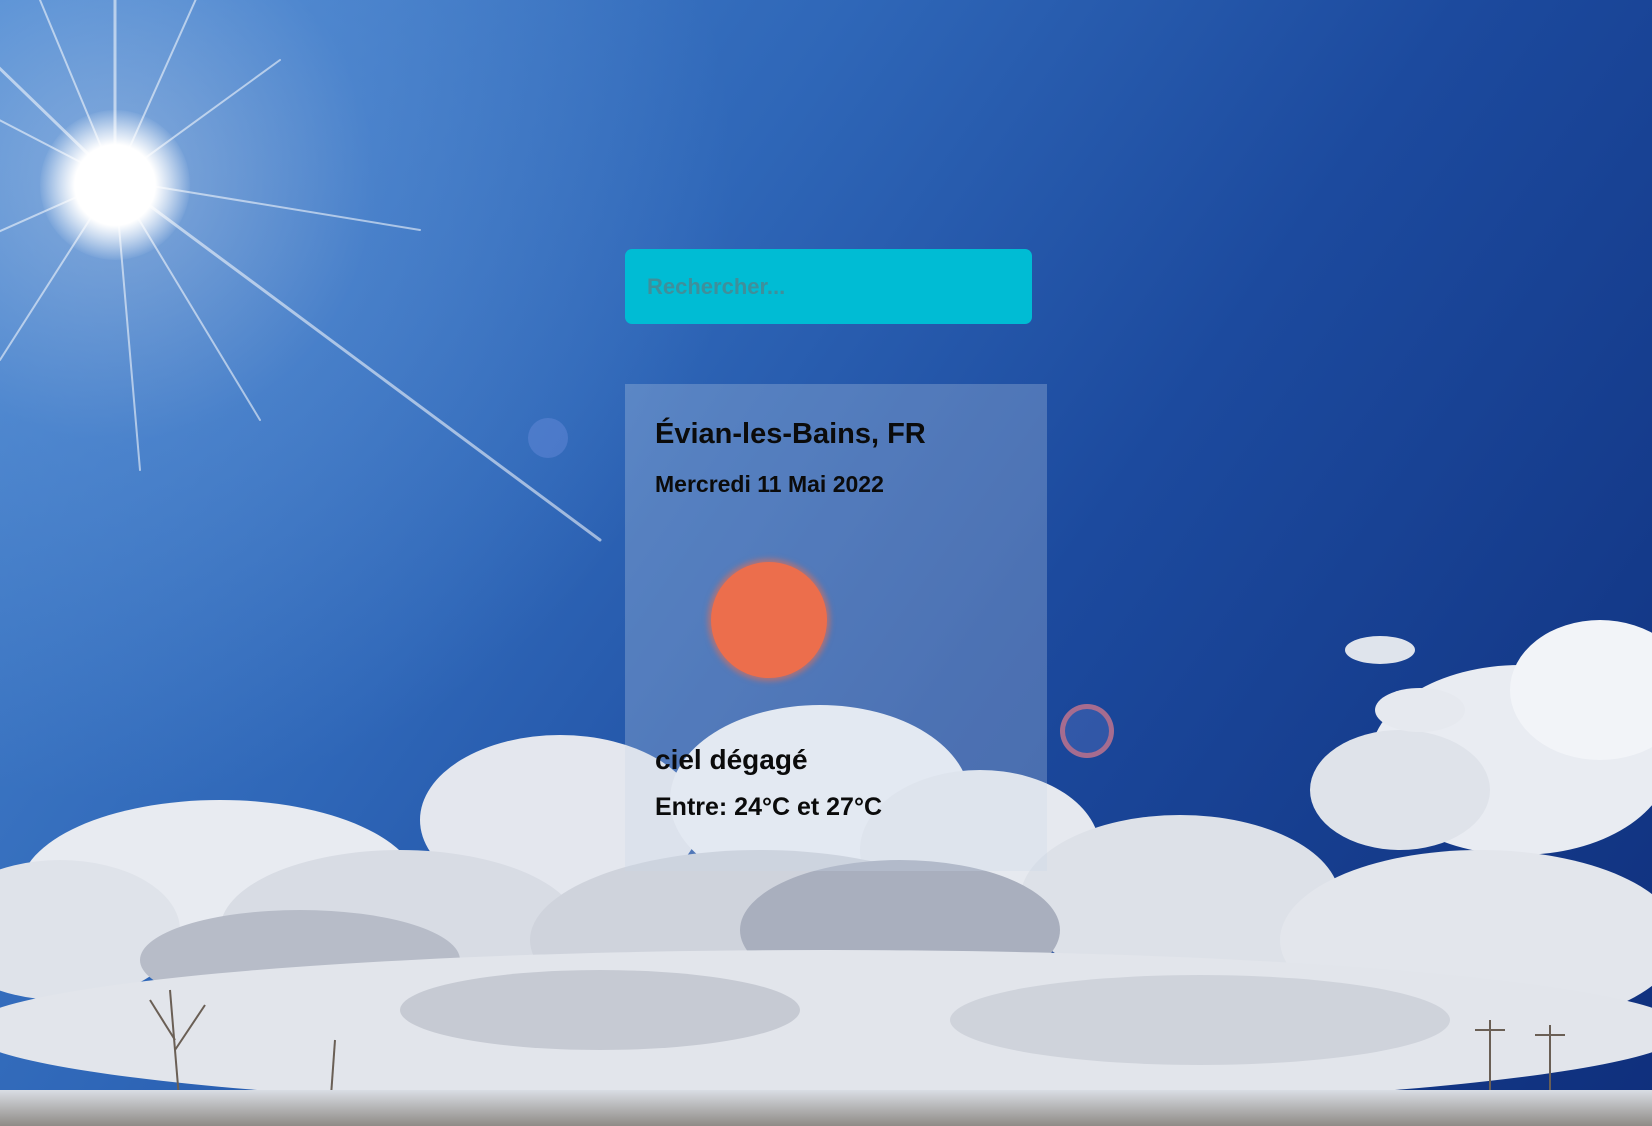 The height and width of the screenshot is (1126, 1652). I want to click on ground, so click(826, 1108).